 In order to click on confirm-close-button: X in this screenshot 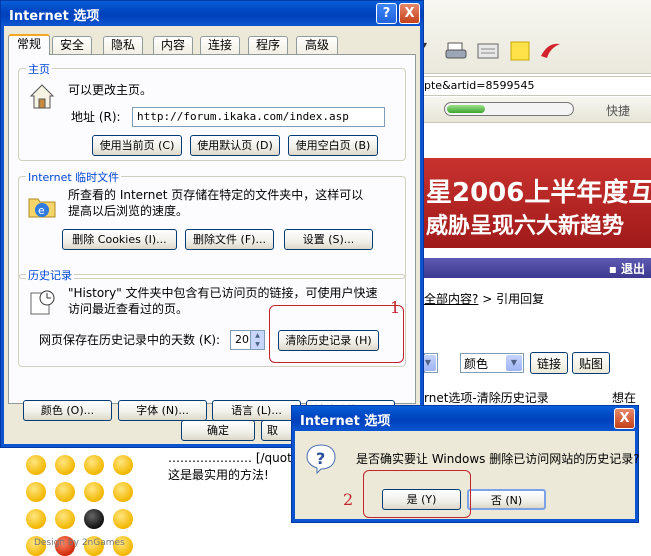, I will do `click(624, 418)`.